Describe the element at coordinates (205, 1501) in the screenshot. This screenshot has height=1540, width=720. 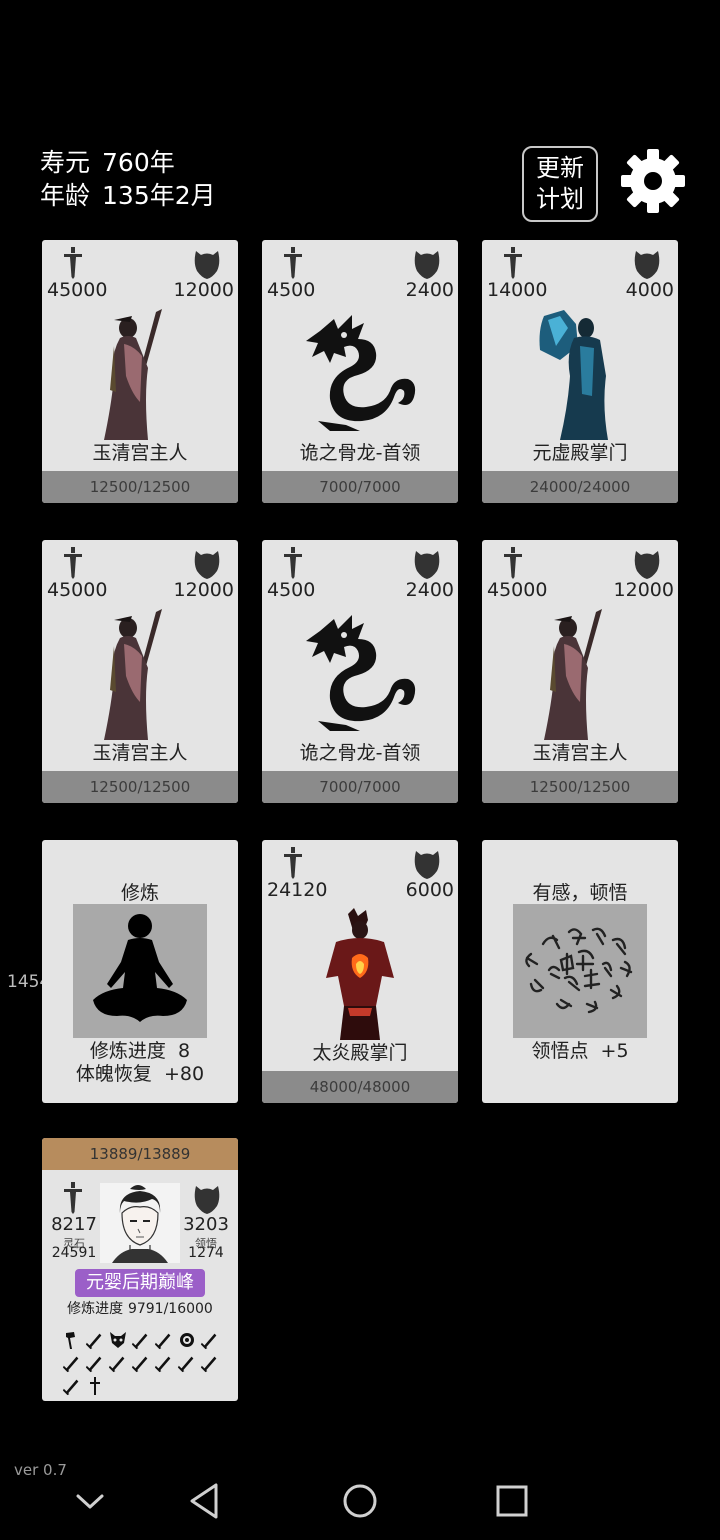
I see `back-icon` at that location.